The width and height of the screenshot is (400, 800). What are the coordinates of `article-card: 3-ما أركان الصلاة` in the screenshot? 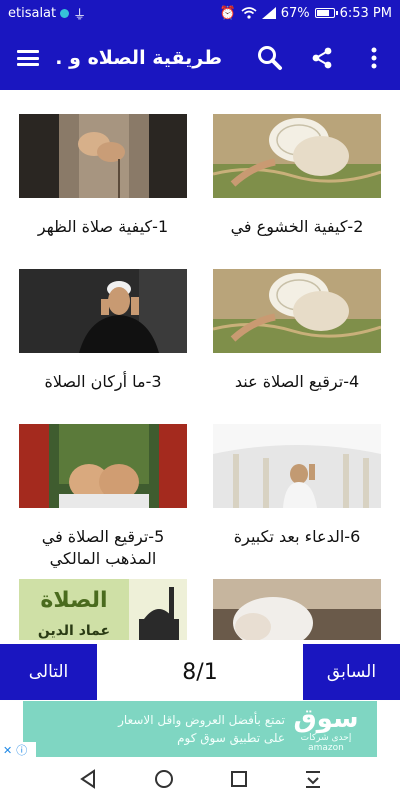 It's located at (103, 331).